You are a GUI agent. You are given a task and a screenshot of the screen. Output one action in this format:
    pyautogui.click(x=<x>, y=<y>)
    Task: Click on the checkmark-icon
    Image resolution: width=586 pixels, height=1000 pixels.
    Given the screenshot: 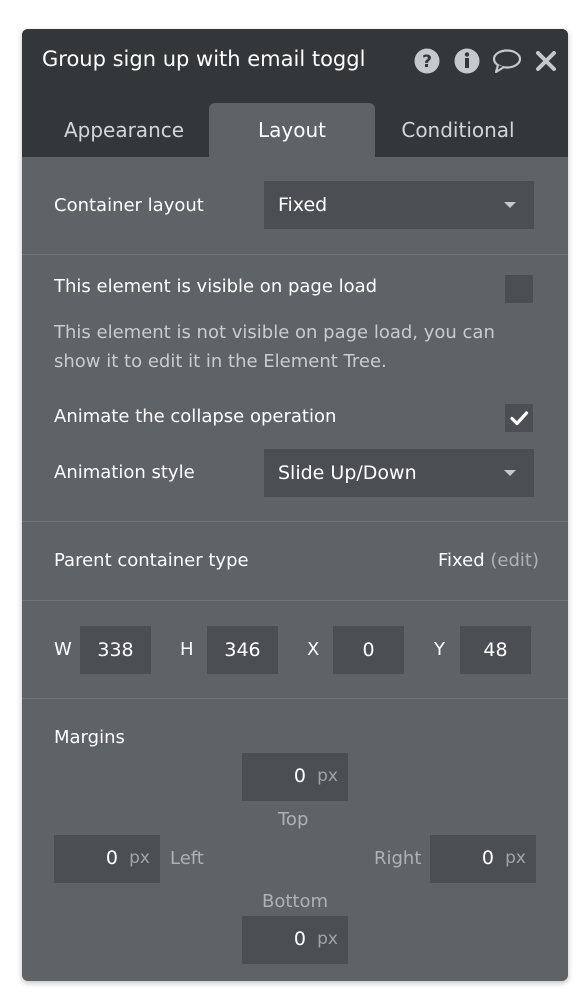 What is the action you would take?
    pyautogui.click(x=519, y=418)
    